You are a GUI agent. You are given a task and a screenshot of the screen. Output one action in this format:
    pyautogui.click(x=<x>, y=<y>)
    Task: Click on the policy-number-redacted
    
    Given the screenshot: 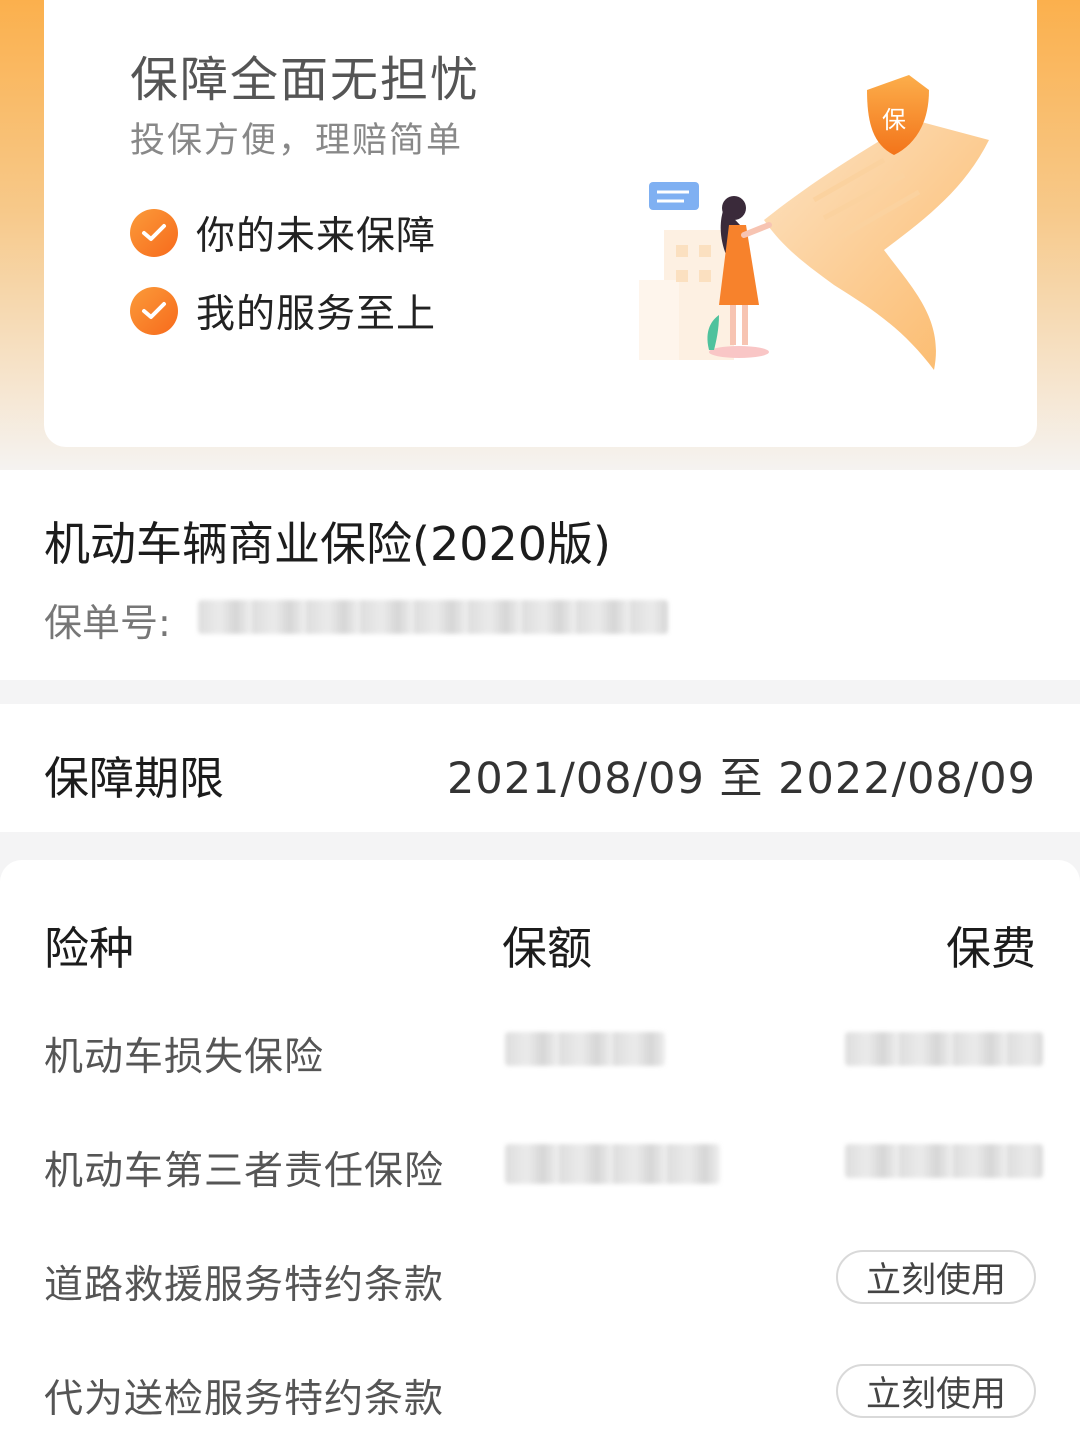 What is the action you would take?
    pyautogui.click(x=433, y=617)
    